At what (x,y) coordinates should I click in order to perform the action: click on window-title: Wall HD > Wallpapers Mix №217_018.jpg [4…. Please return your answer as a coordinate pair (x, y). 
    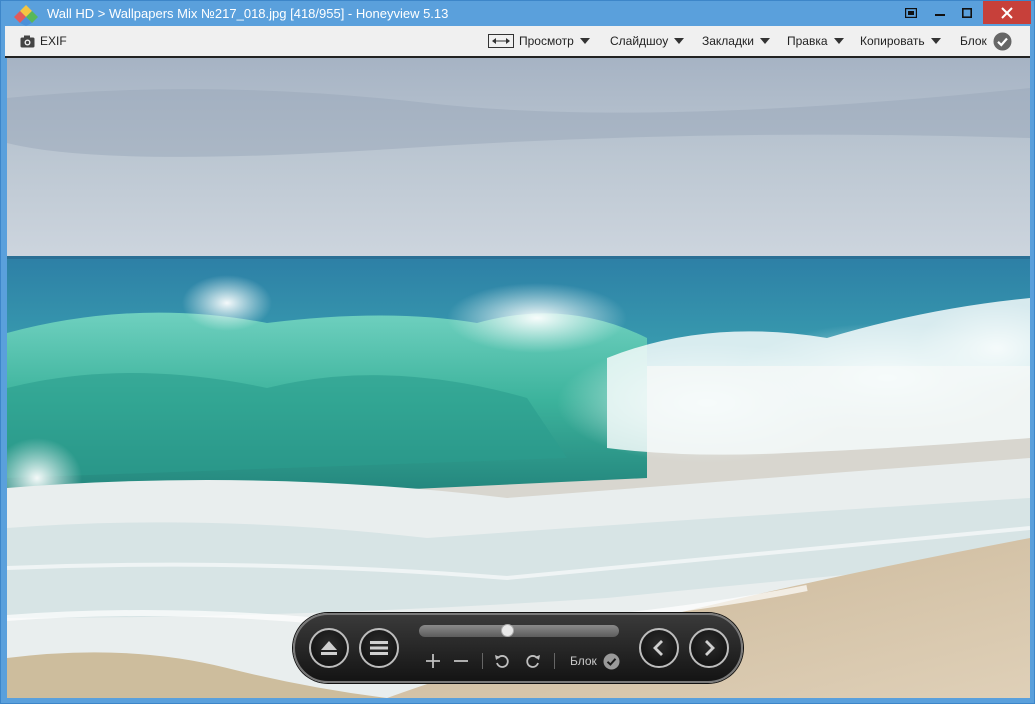
    Looking at the image, I should click on (248, 13).